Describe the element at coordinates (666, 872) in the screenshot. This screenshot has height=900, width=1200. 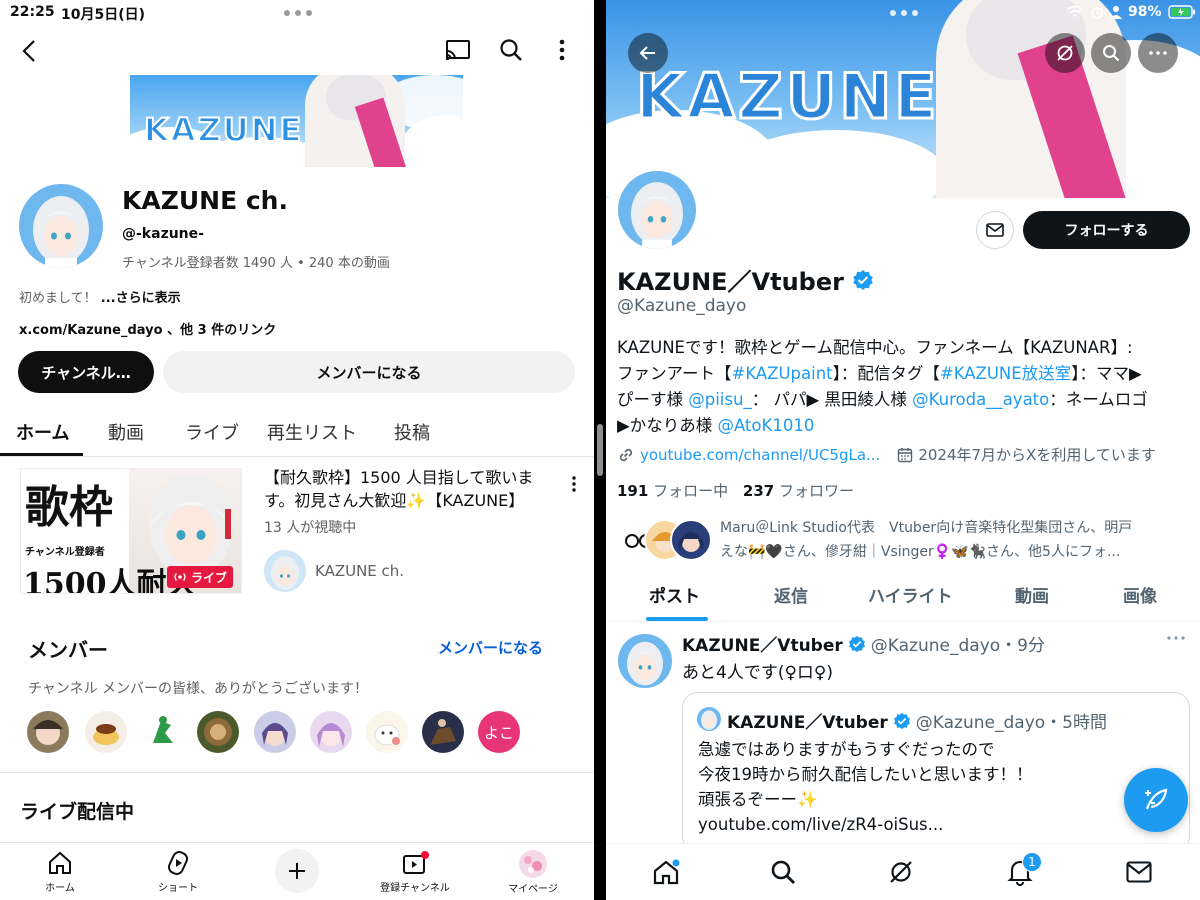
I see `home-icon` at that location.